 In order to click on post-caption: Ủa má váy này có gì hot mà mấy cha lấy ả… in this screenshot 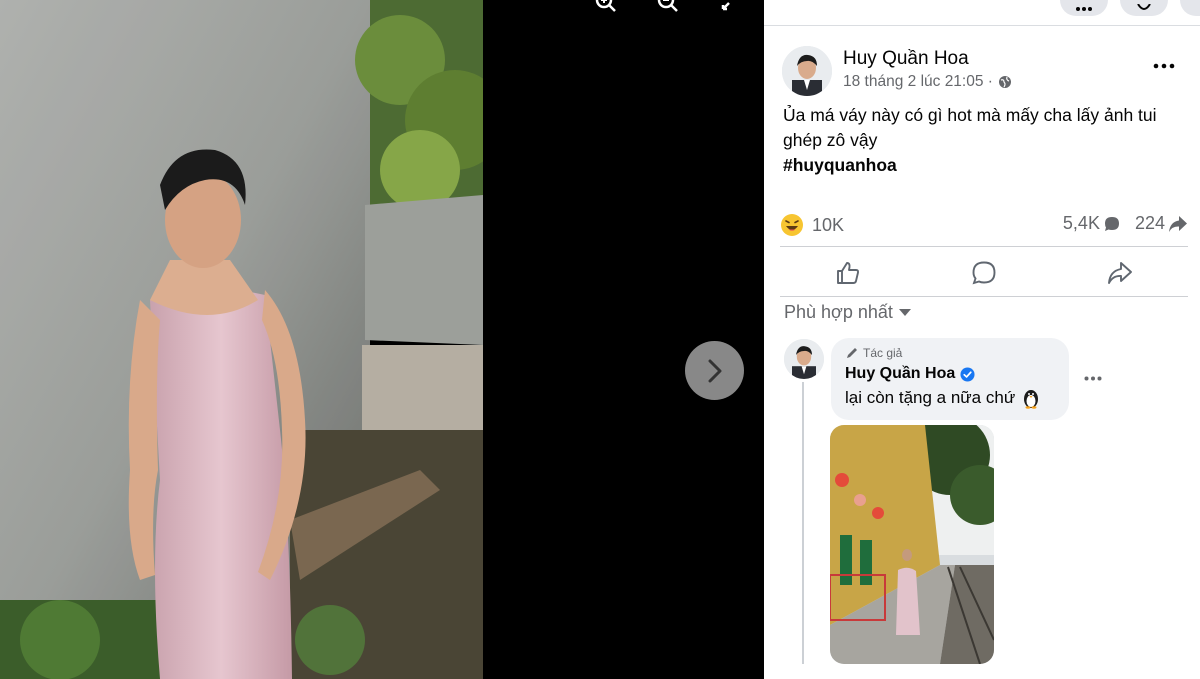, I will do `click(983, 140)`.